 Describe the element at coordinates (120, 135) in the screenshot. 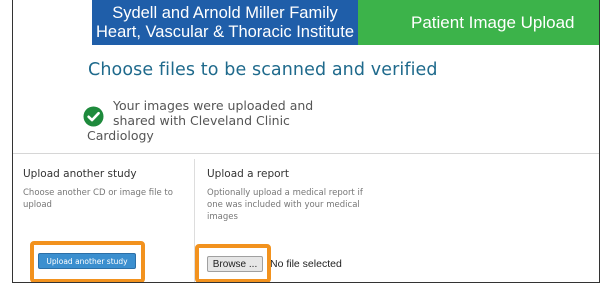

I see `success-line3: Cardiology` at that location.